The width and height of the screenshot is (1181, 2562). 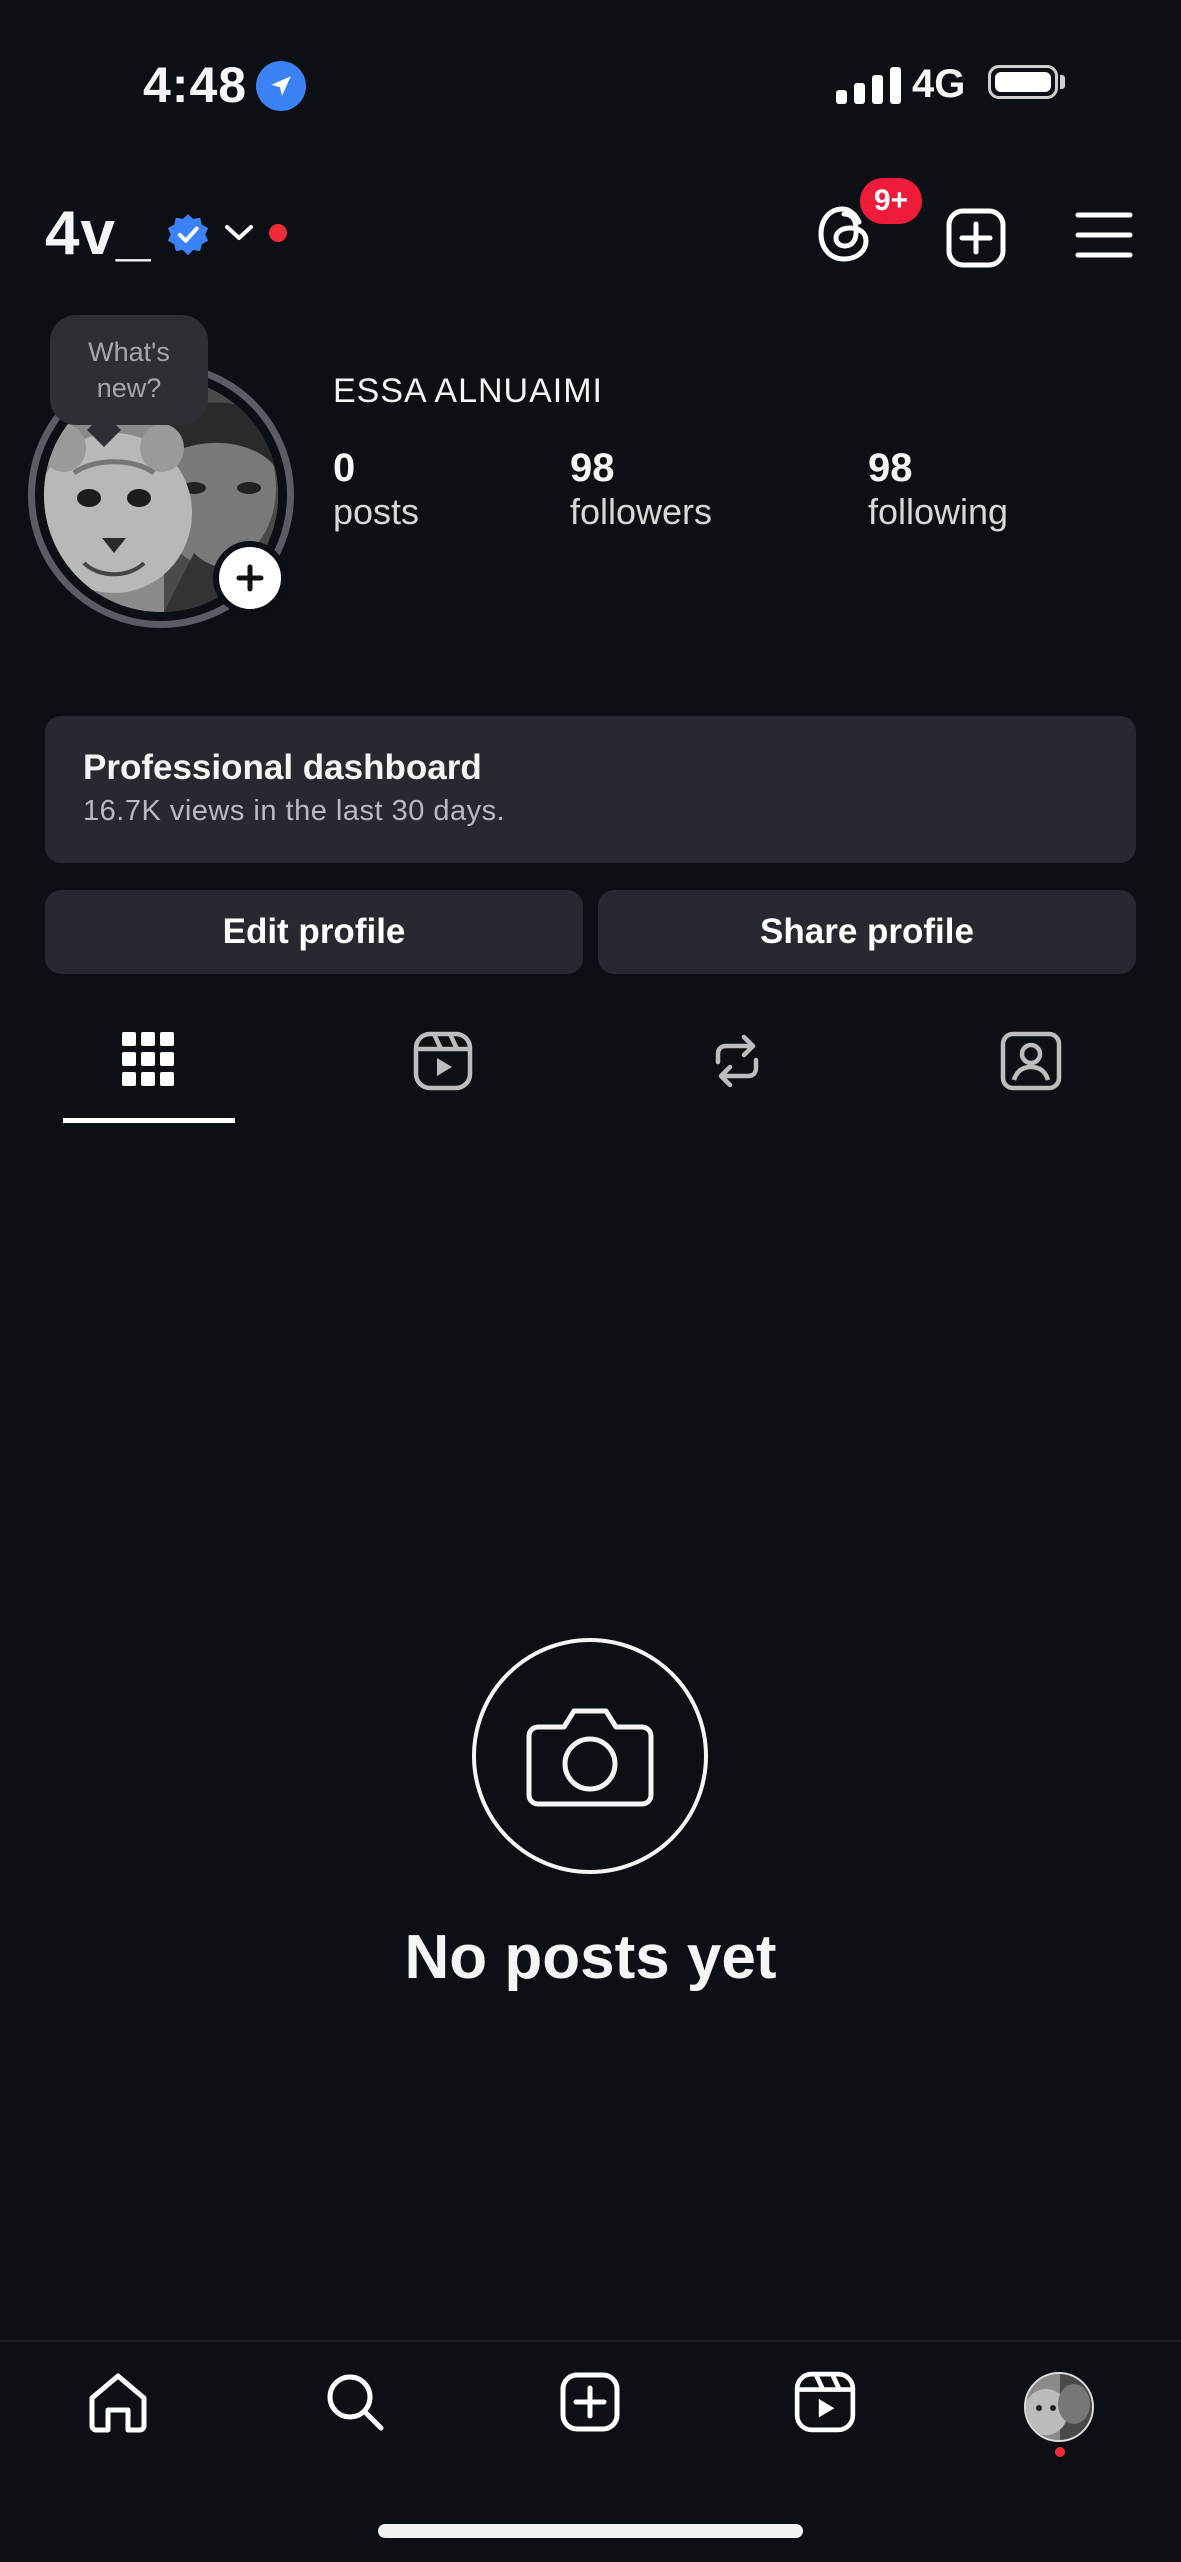 What do you see at coordinates (867, 932) in the screenshot?
I see `share-profile-button: Share profile` at bounding box center [867, 932].